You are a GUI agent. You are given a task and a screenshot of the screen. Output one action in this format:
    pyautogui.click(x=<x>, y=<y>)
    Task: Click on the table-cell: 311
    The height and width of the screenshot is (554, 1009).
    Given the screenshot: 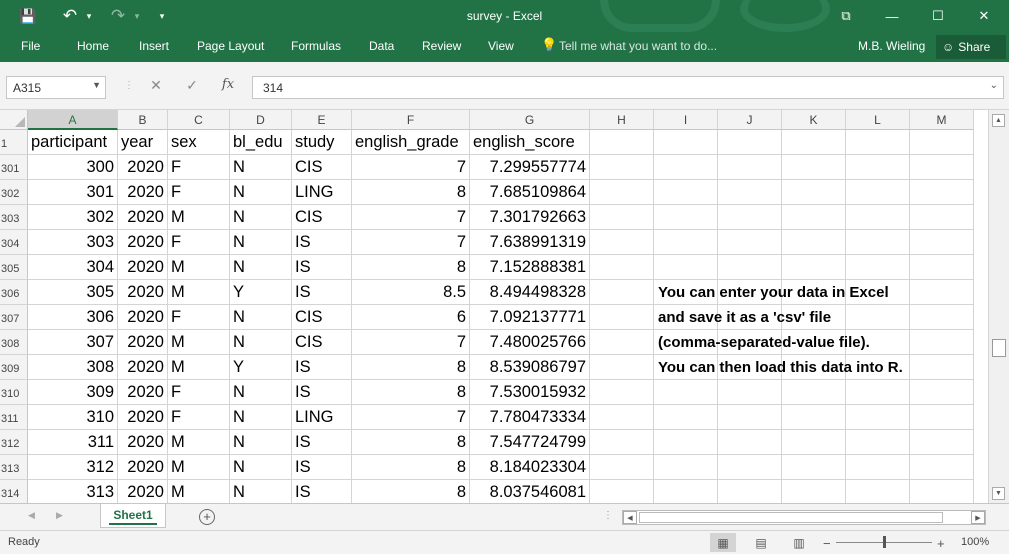 What is the action you would take?
    pyautogui.click(x=73, y=442)
    